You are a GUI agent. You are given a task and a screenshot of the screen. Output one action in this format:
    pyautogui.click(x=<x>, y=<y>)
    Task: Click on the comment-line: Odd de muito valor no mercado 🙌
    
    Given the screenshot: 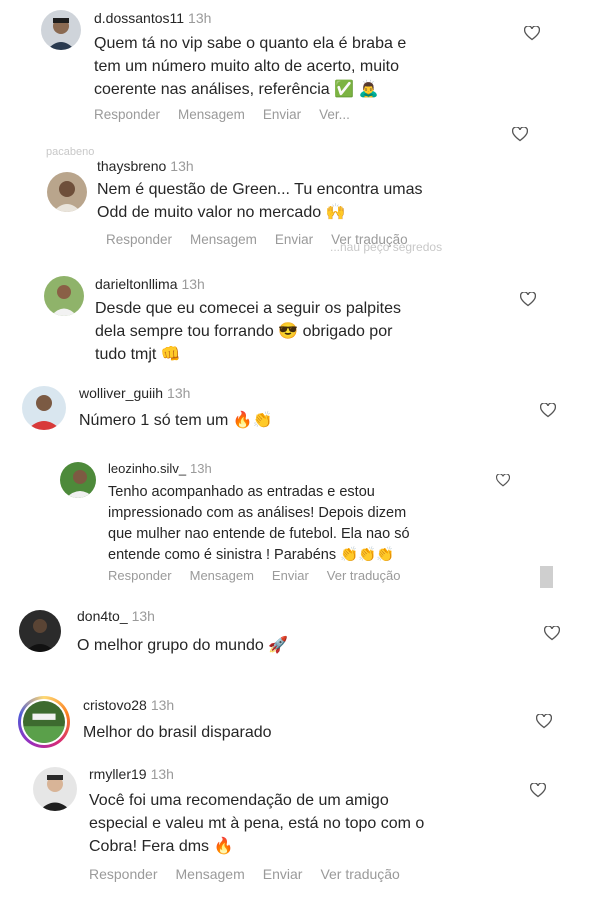 What is the action you would take?
    pyautogui.click(x=221, y=212)
    